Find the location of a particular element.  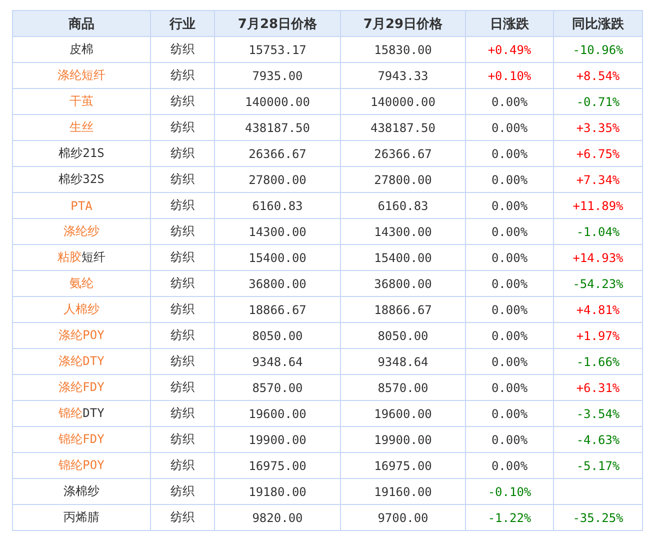

product-link: PTA is located at coordinates (81, 205).